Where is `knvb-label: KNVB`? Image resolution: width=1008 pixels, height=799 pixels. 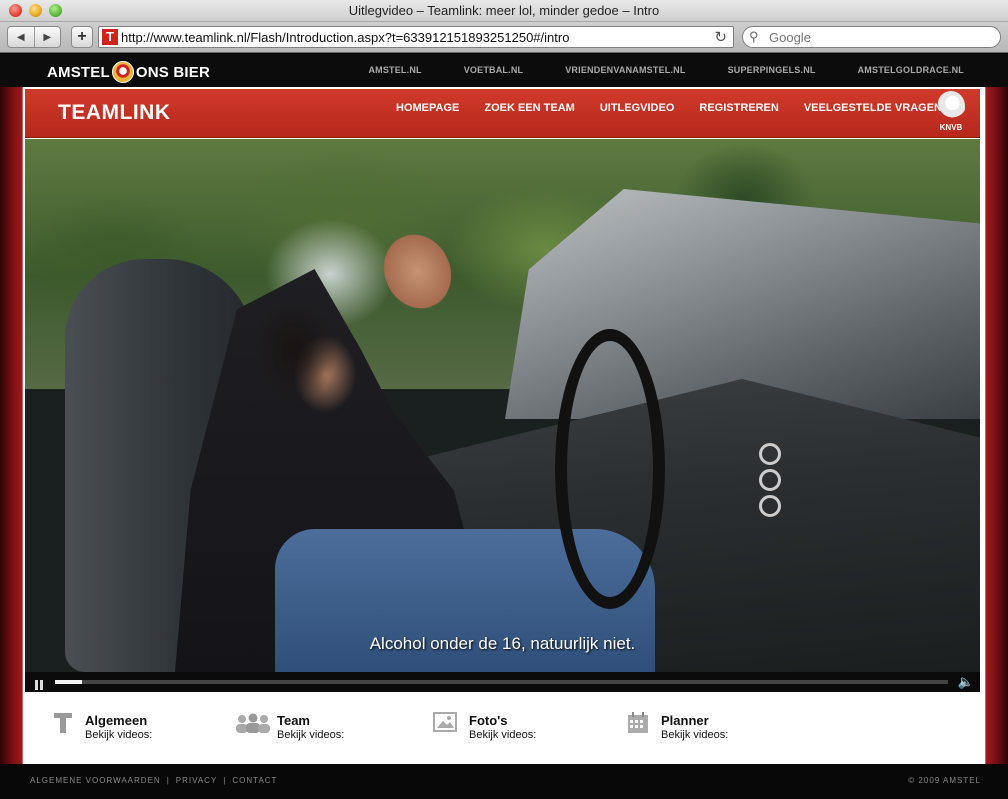 knvb-label: KNVB is located at coordinates (951, 127).